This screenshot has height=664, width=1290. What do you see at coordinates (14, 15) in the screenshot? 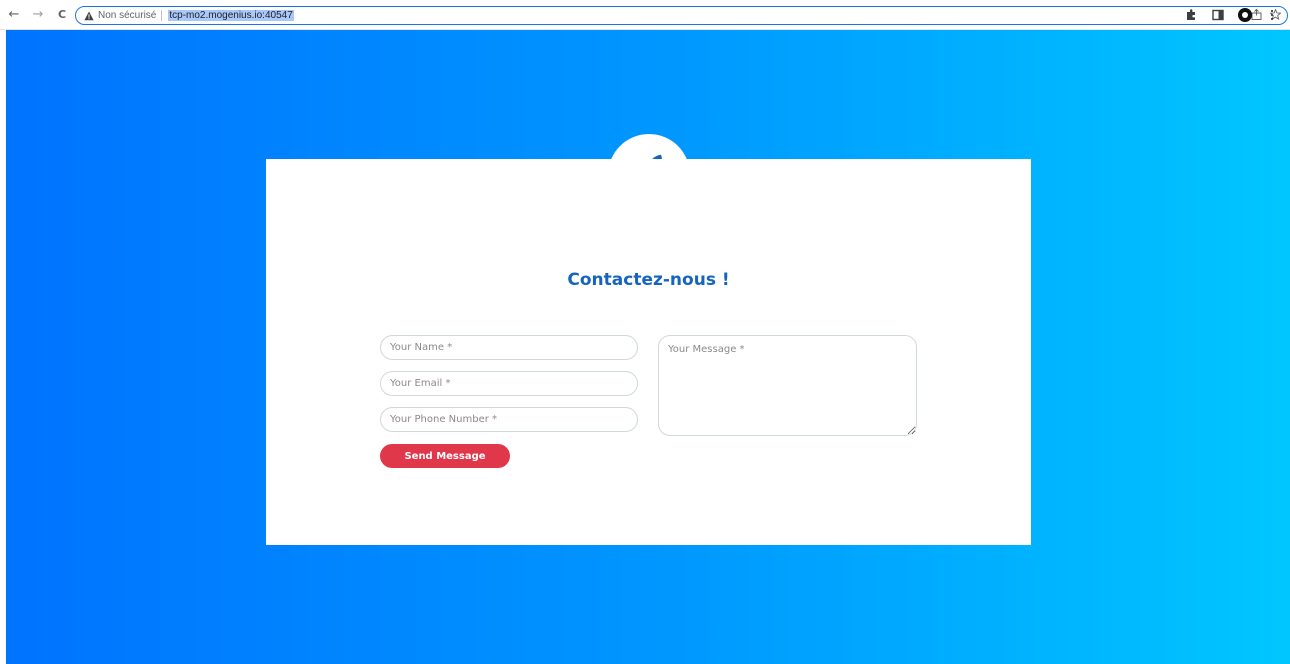
I see `back-arrow-icon: ←` at bounding box center [14, 15].